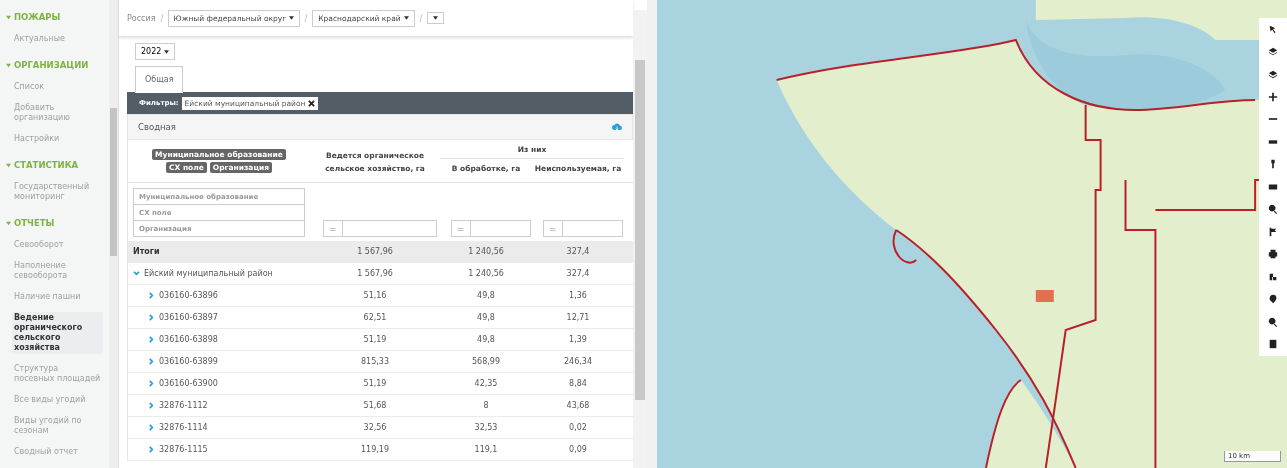  Describe the element at coordinates (57, 400) in the screenshot. I see `sidebar-item: Все виды угодий` at that location.